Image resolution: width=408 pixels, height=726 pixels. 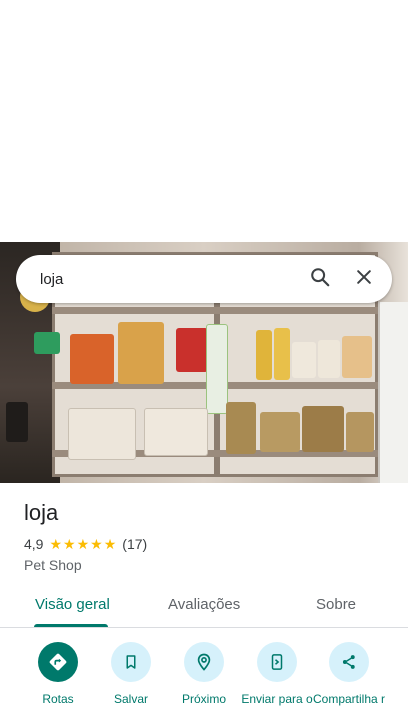 What do you see at coordinates (71, 625) in the screenshot?
I see `active-tab-indicator` at bounding box center [71, 625].